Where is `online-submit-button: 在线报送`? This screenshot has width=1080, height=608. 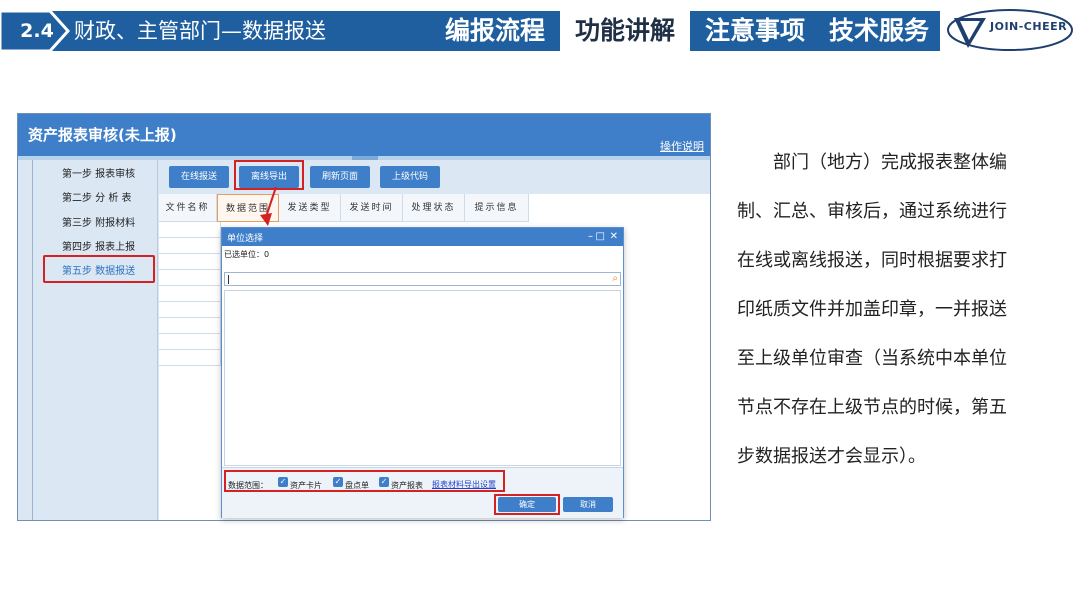
online-submit-button: 在线报送 is located at coordinates (199, 177).